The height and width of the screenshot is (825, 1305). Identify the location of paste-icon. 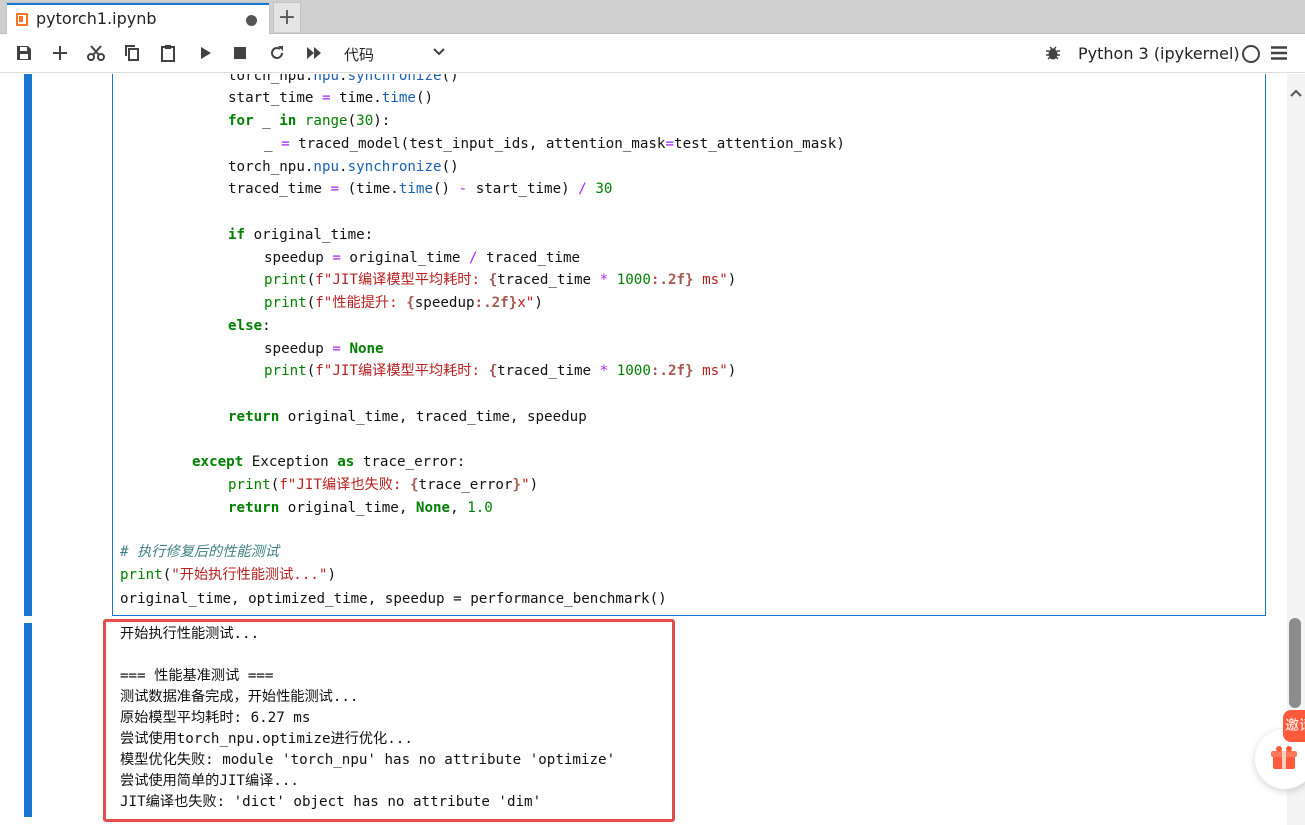
(168, 53).